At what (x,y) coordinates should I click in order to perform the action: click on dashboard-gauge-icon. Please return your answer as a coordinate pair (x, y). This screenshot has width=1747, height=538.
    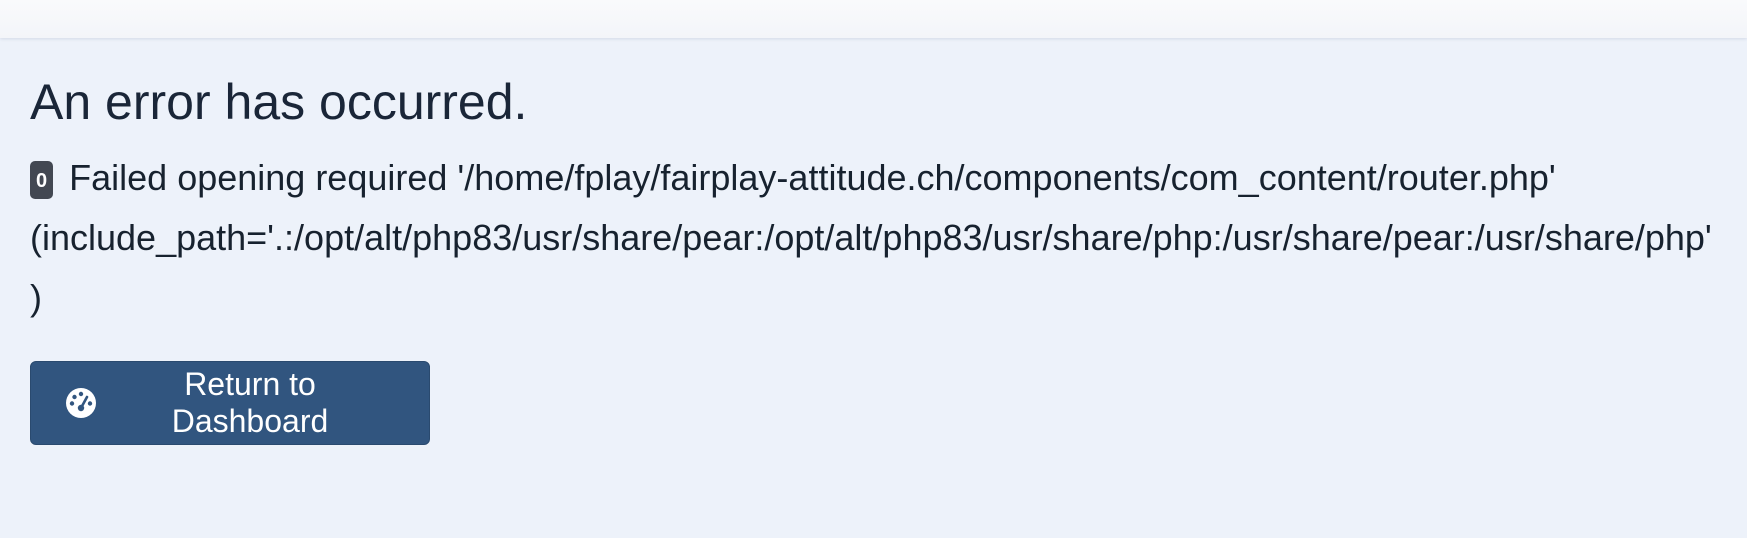
    Looking at the image, I should click on (81, 403).